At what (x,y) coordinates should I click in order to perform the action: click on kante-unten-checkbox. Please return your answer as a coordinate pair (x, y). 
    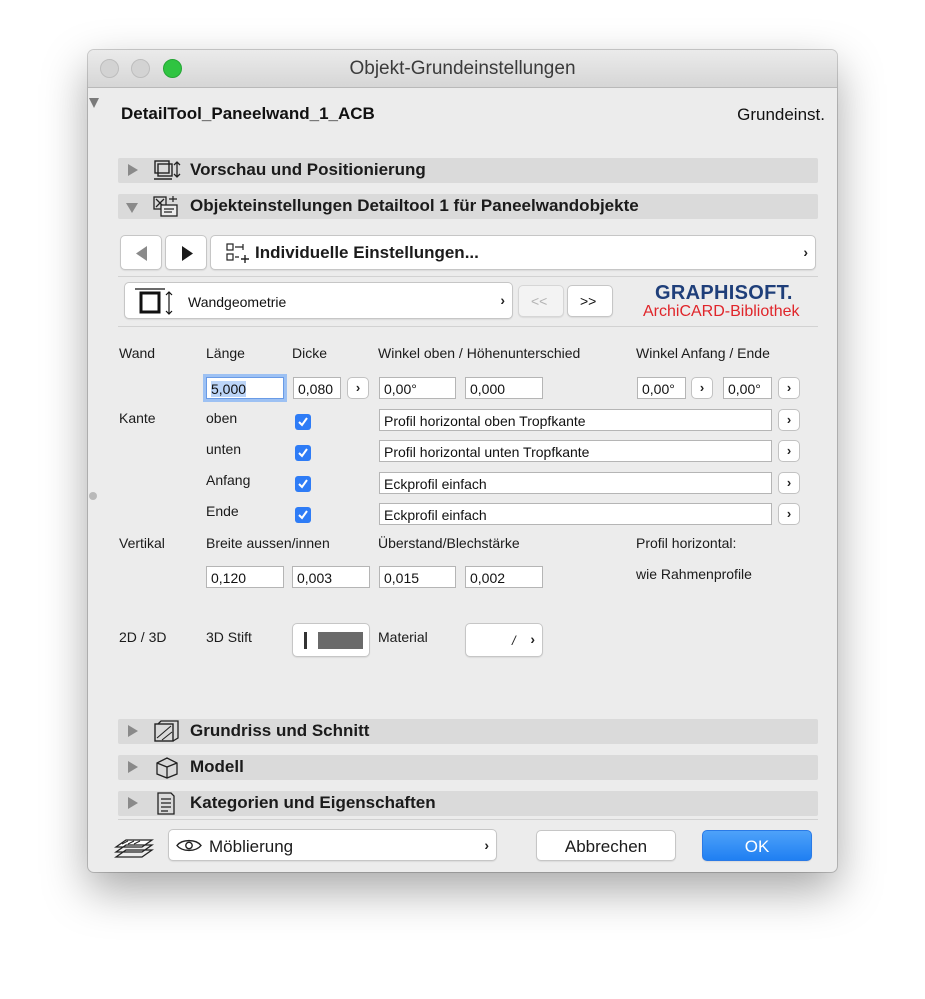
    Looking at the image, I should click on (303, 453).